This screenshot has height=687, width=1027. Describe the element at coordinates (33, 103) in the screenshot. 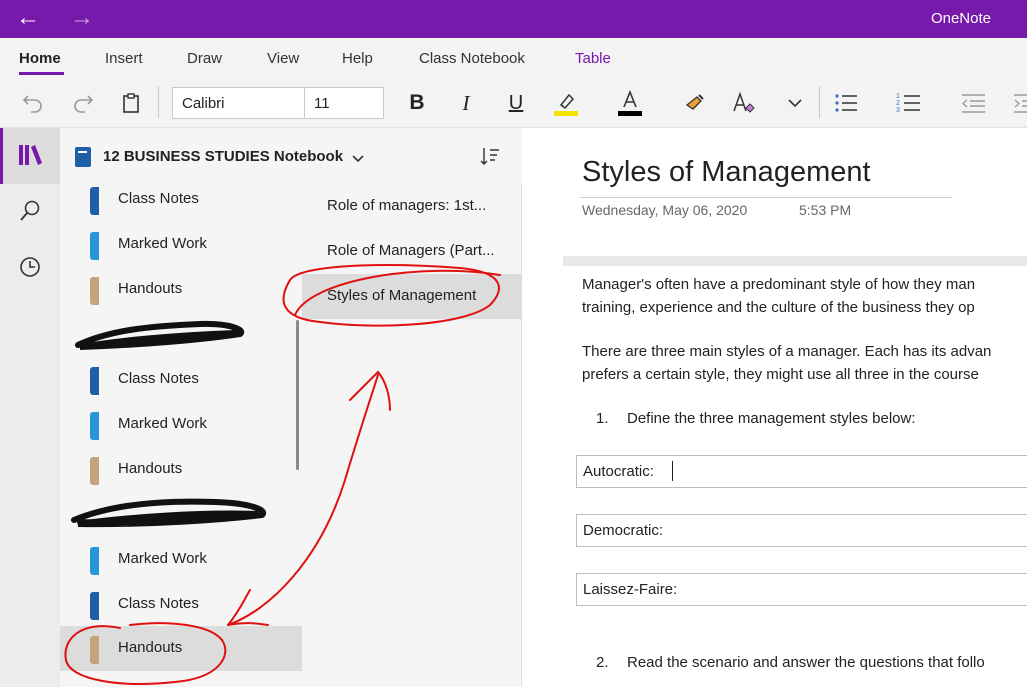

I see `undo-icon` at that location.